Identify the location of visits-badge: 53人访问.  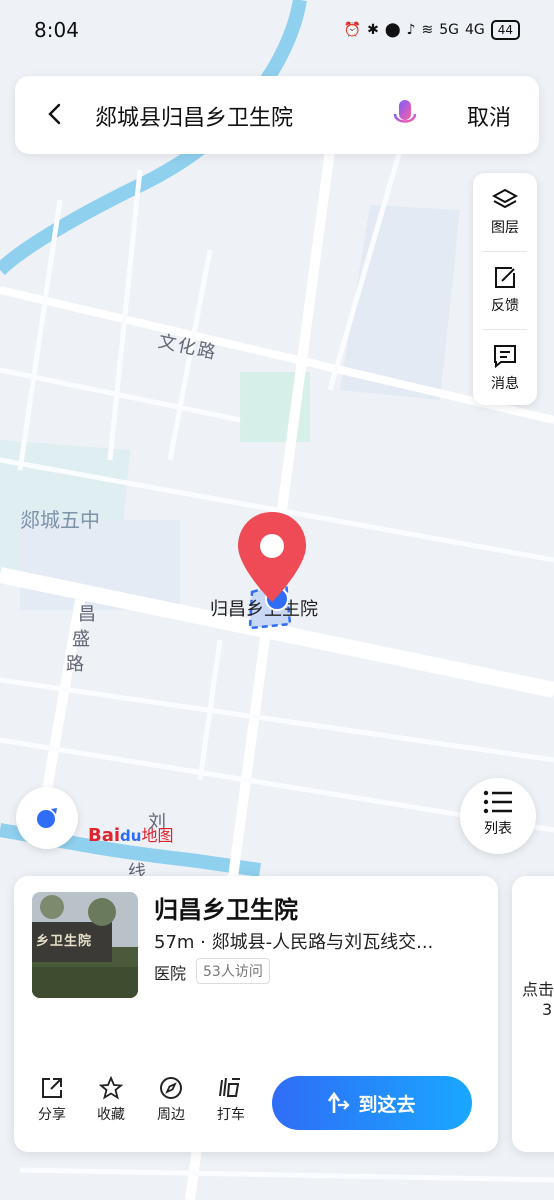
(233, 971).